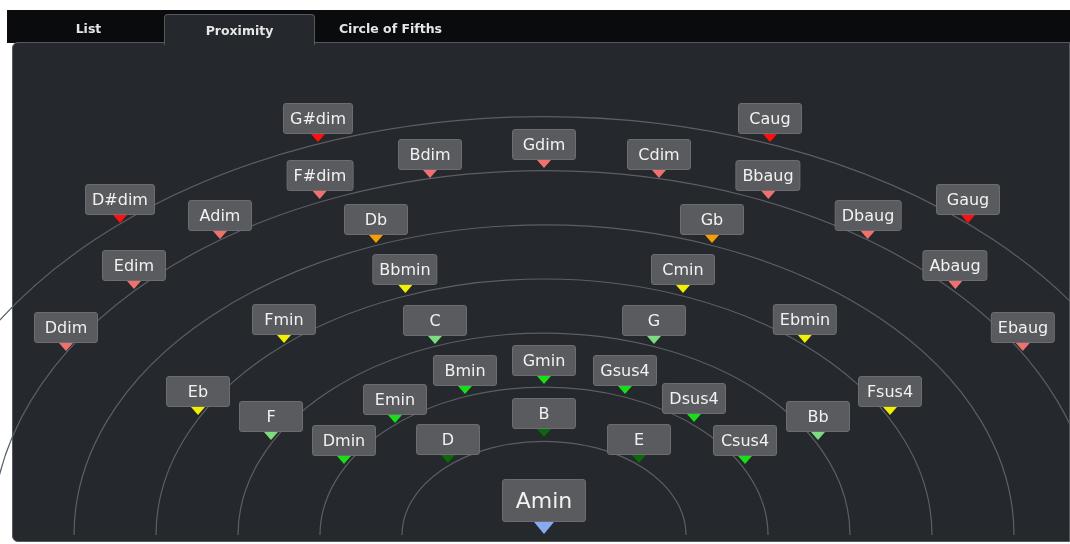 Image resolution: width=1070 pixels, height=544 pixels. What do you see at coordinates (344, 440) in the screenshot?
I see `chord-button: Dmin` at bounding box center [344, 440].